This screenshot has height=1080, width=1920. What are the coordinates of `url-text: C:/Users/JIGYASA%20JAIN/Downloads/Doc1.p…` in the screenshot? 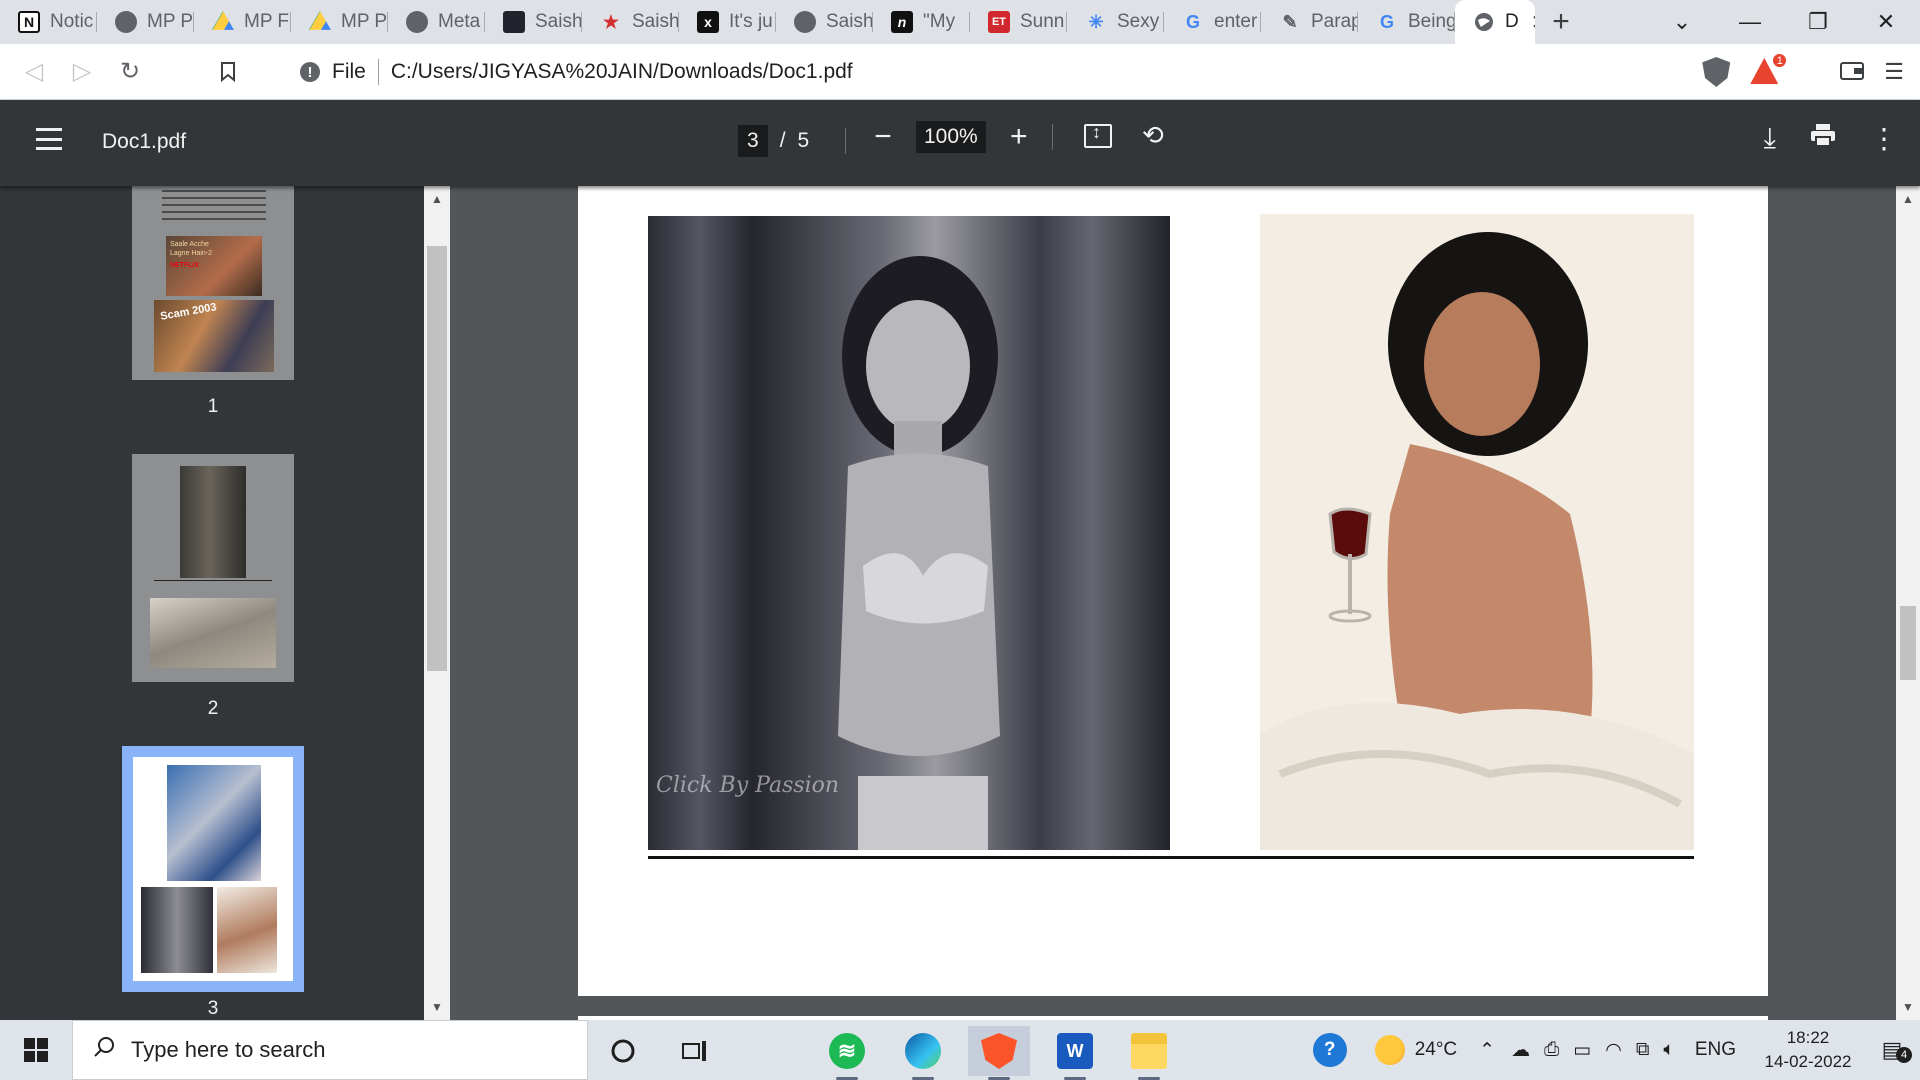 It's located at (622, 72).